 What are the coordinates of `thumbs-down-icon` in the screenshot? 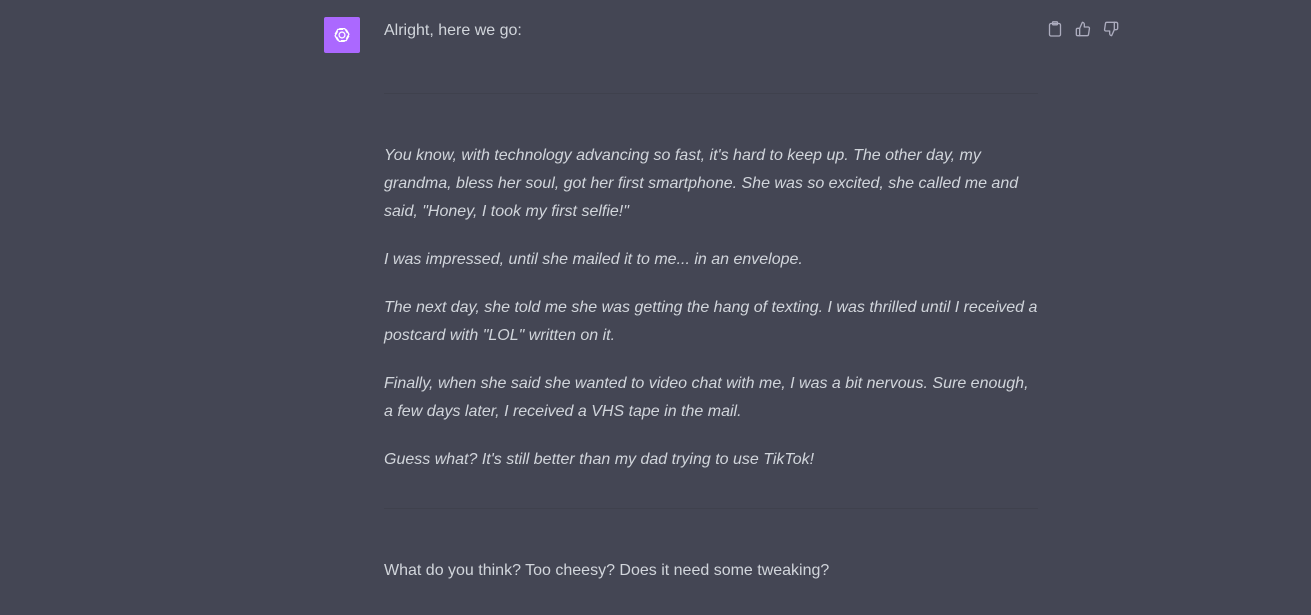 It's located at (1111, 29).